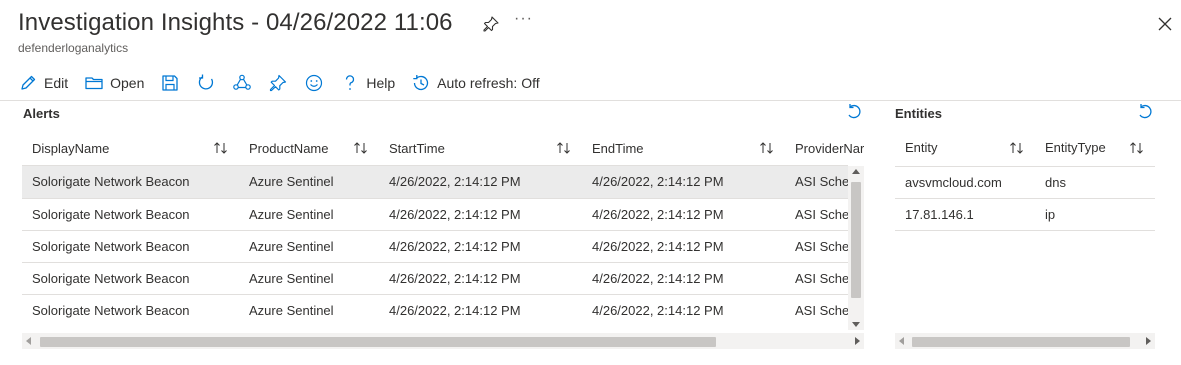 This screenshot has height=365, width=1181. I want to click on auto-refresh-label: Auto refresh: Off, so click(488, 83).